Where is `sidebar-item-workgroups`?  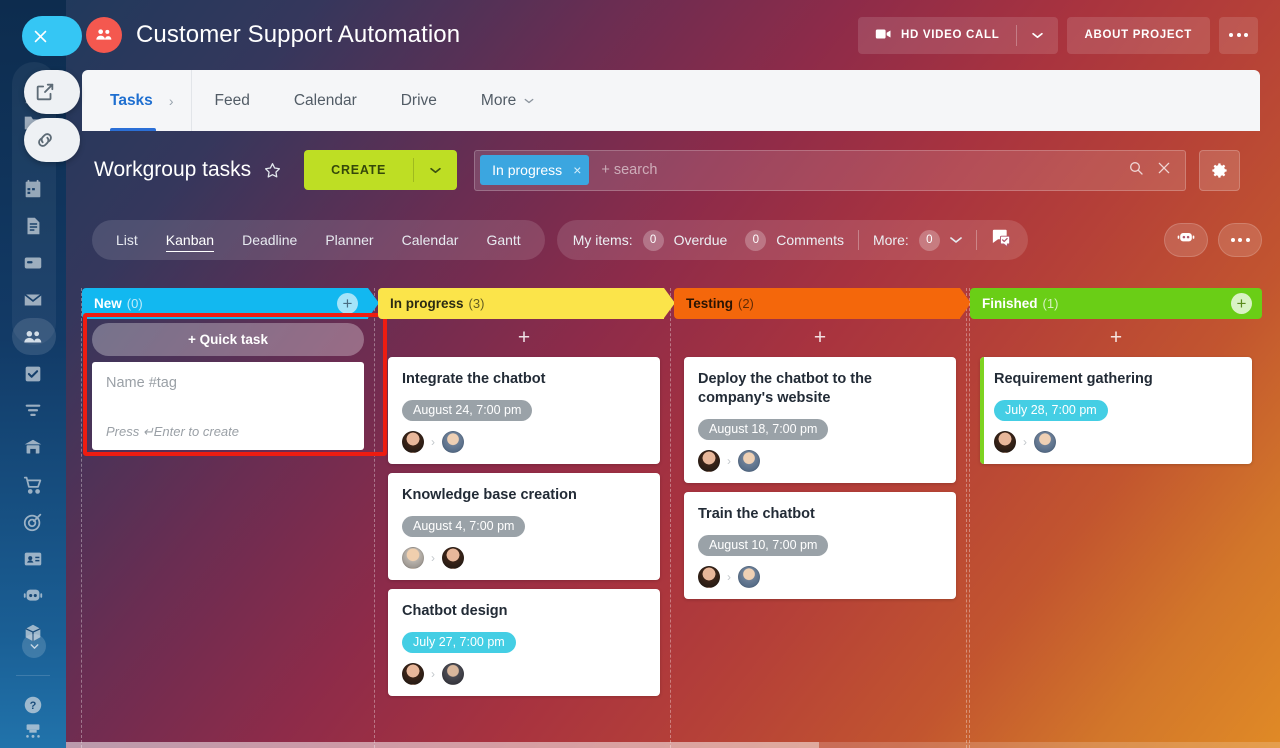
sidebar-item-workgroups is located at coordinates (33, 336).